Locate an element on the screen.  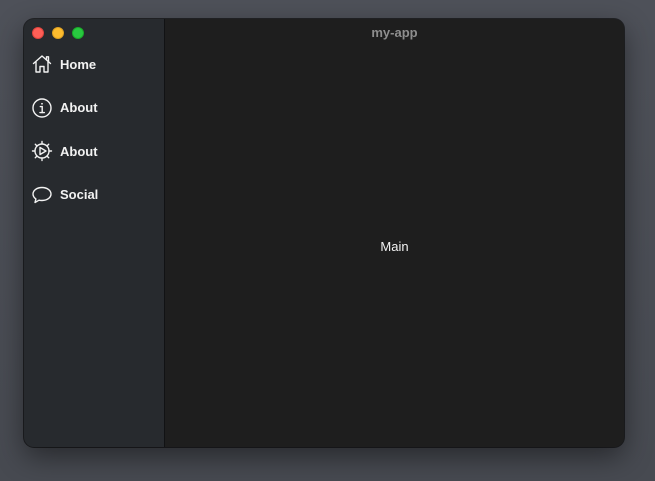
close-button is located at coordinates (38, 33).